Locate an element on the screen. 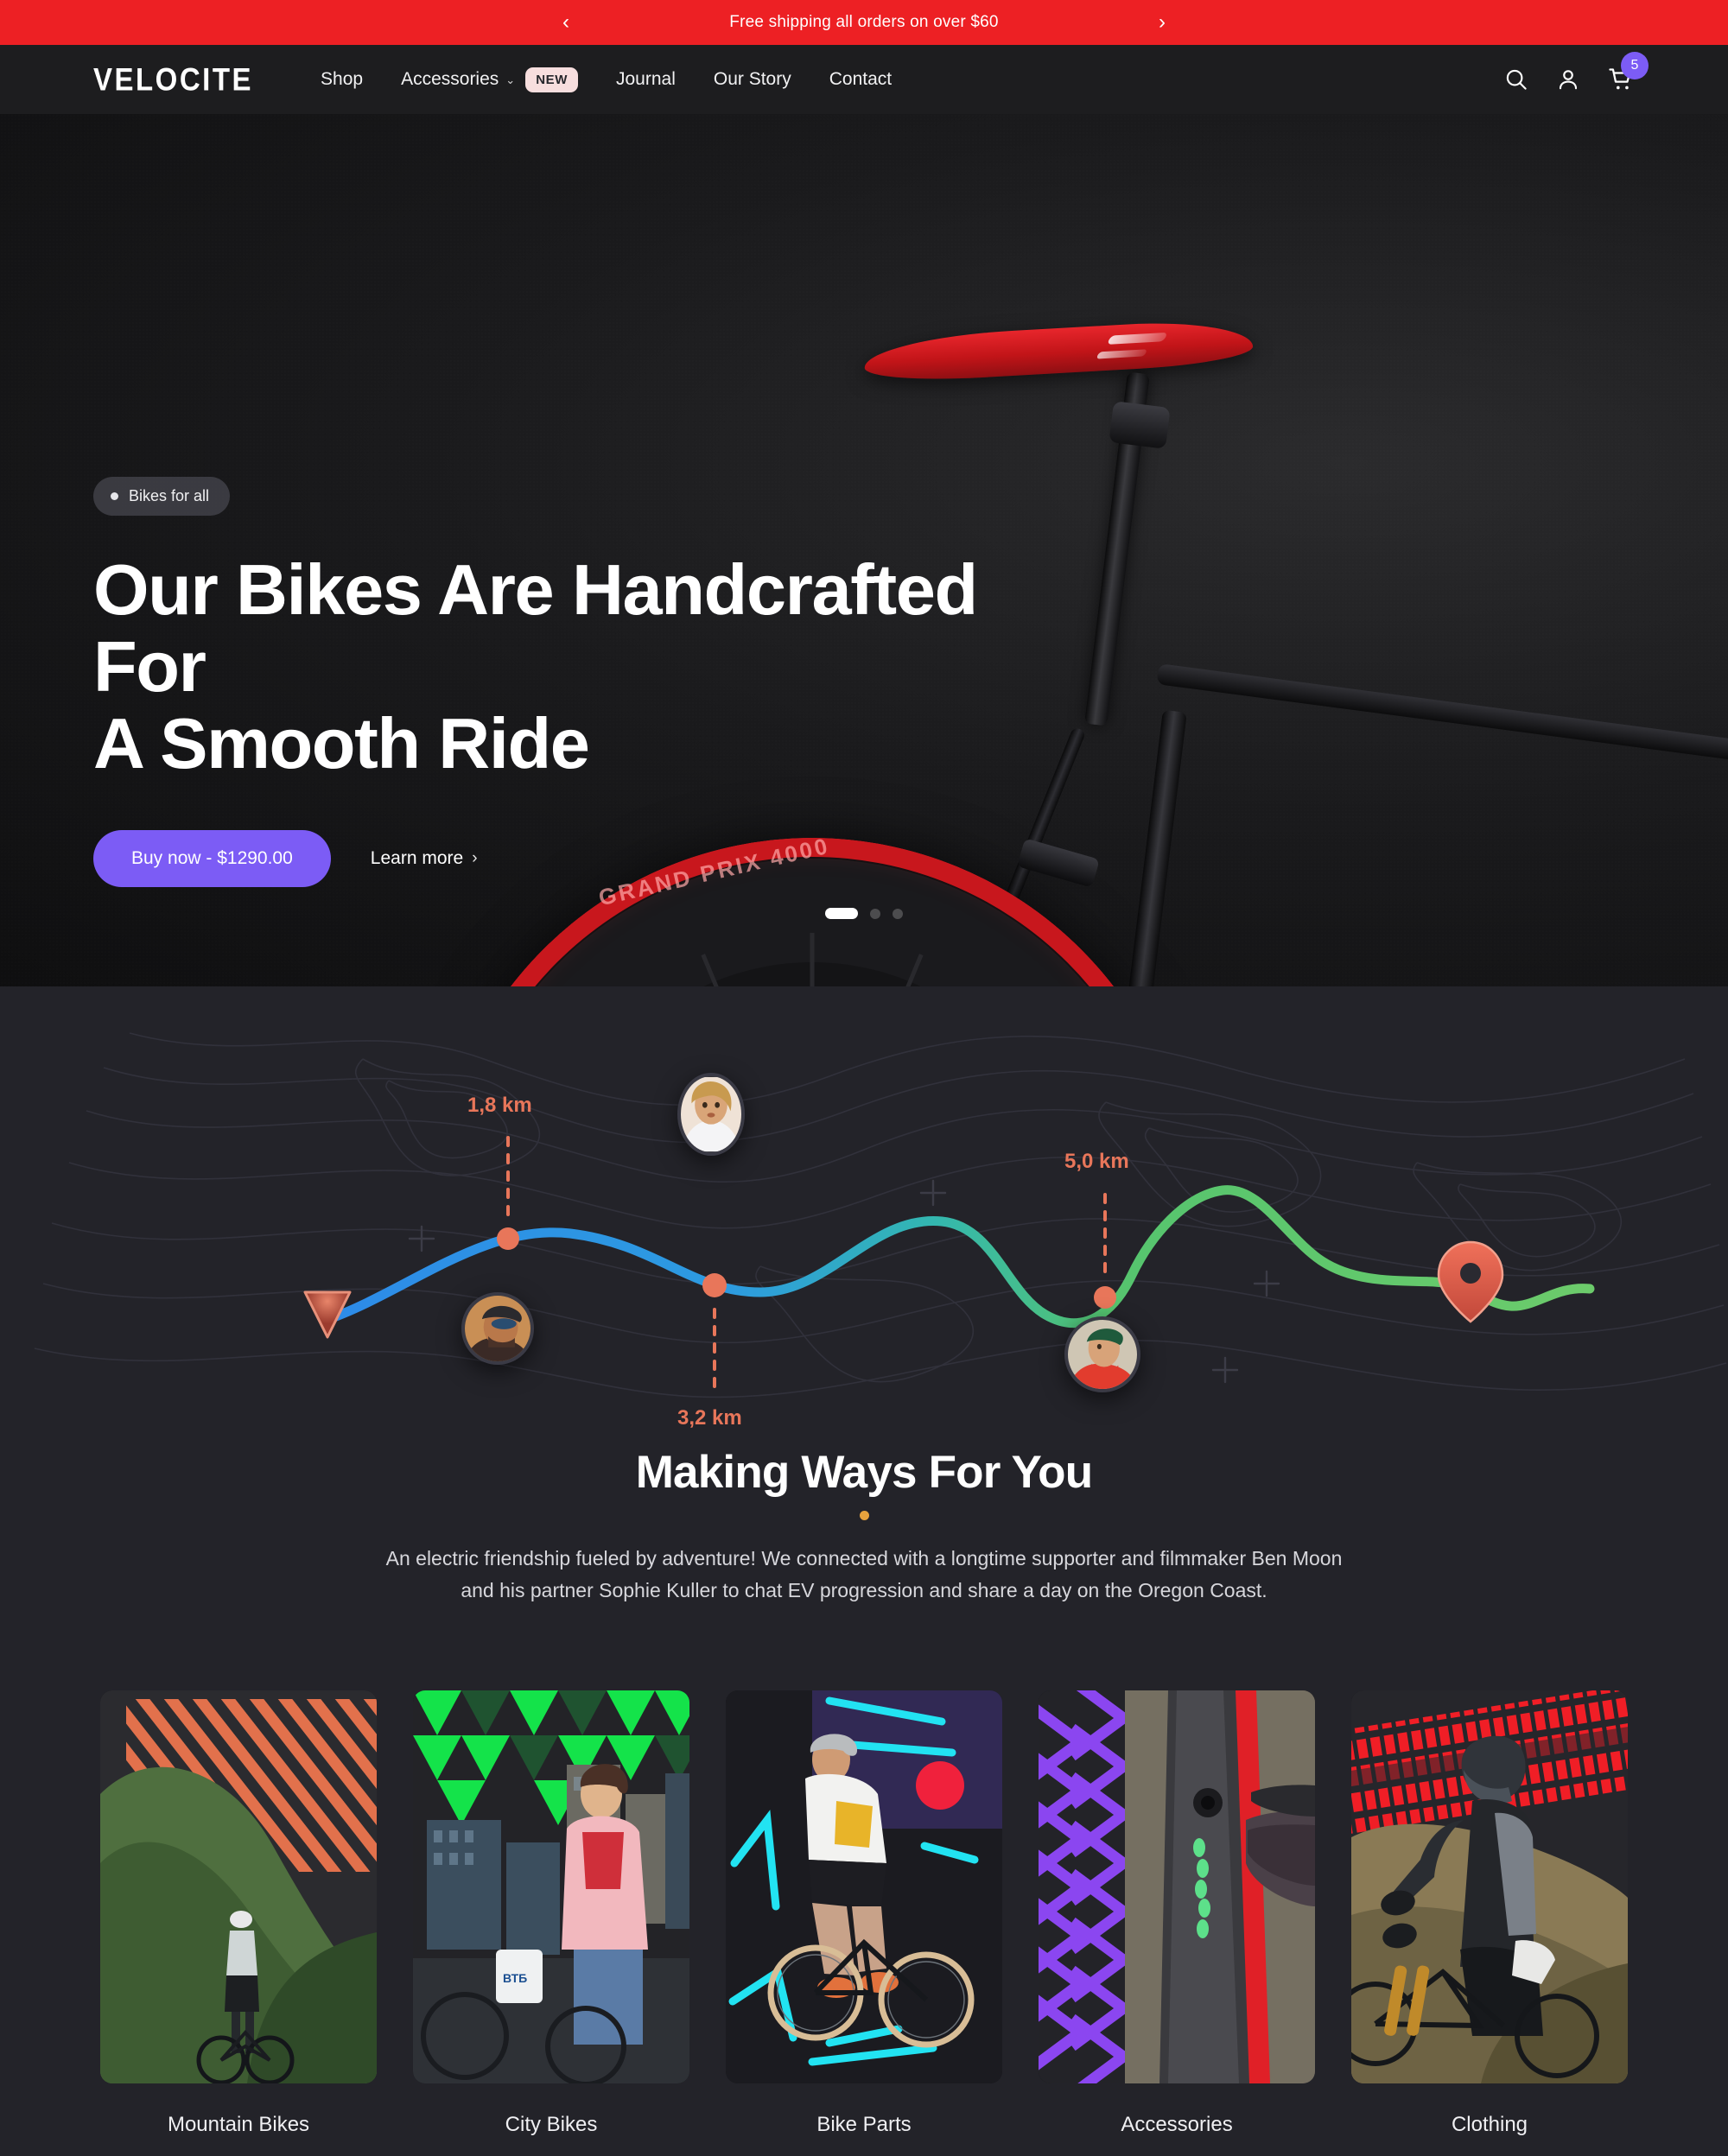 This screenshot has width=1728, height=2156. cart-icon: 5 is located at coordinates (1628, 72).